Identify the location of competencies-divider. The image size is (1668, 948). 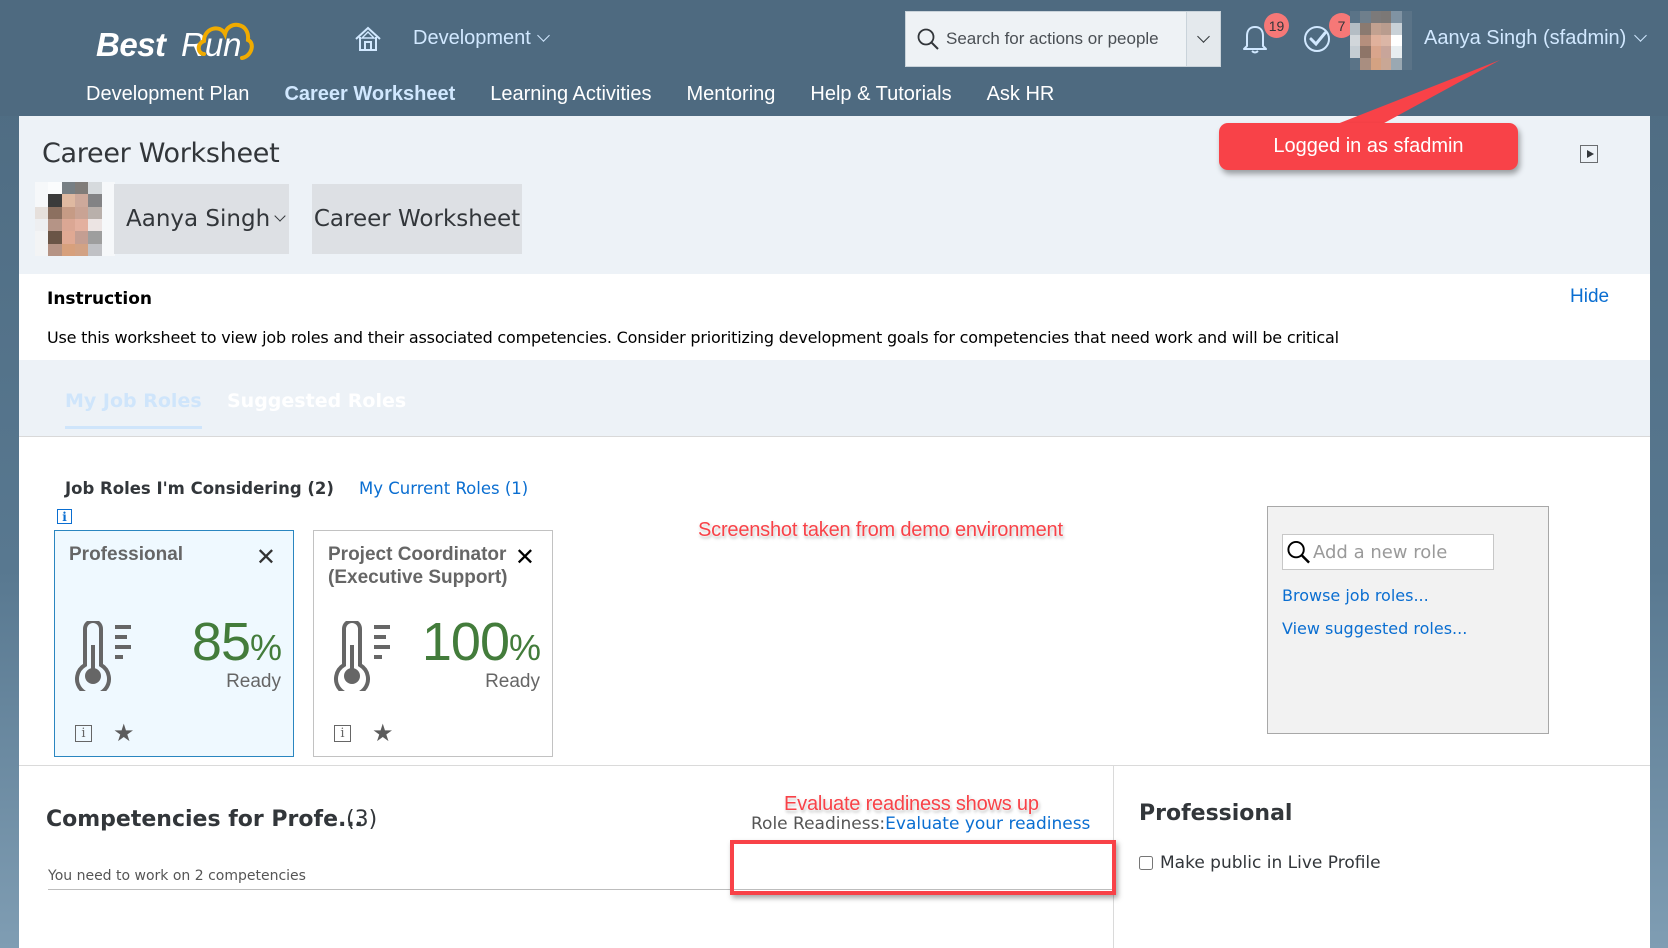
(582, 889).